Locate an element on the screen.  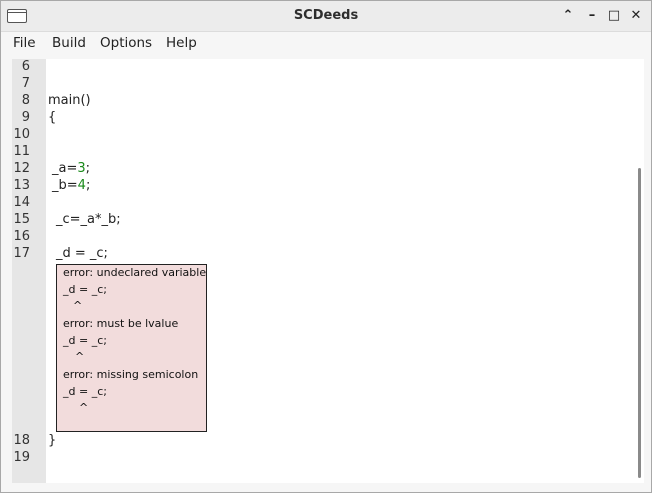
line-number: 13 is located at coordinates (21, 185).